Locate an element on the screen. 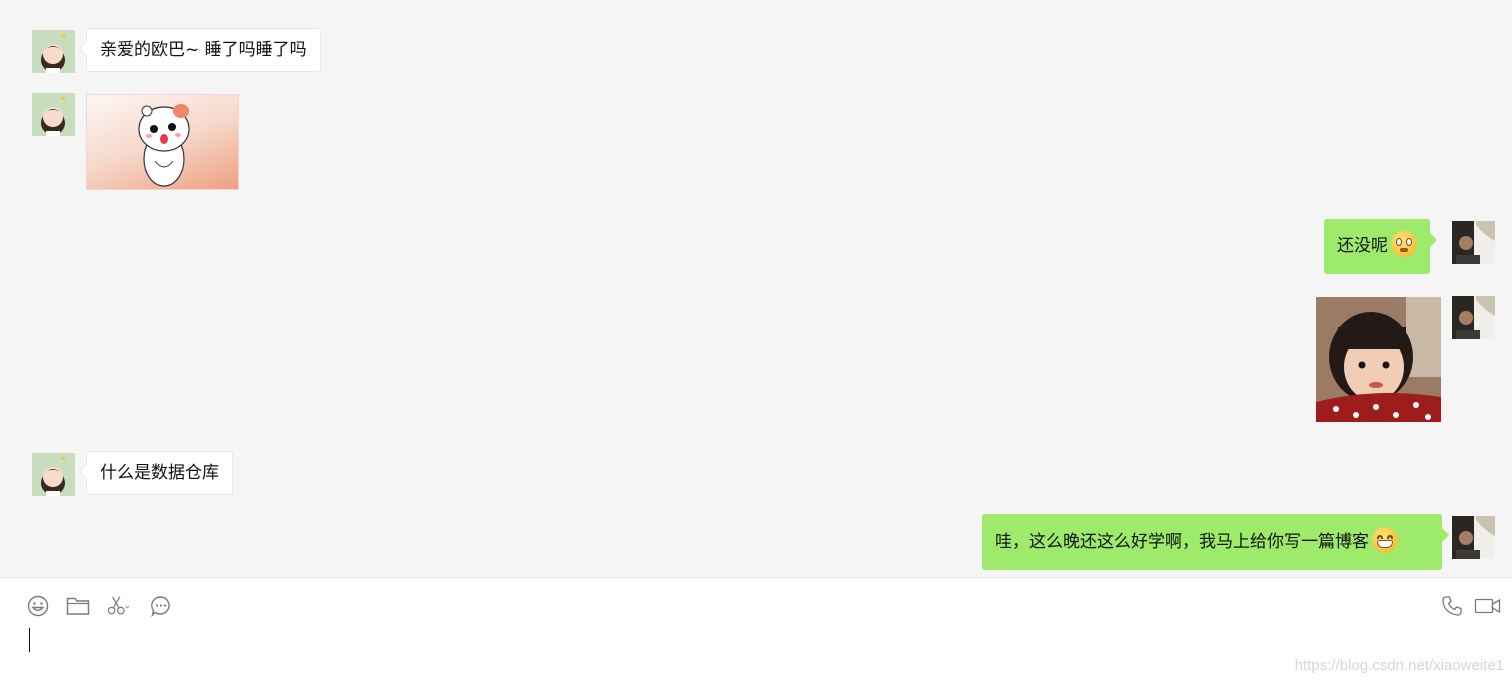 The width and height of the screenshot is (1512, 682). folder-icon is located at coordinates (78, 606).